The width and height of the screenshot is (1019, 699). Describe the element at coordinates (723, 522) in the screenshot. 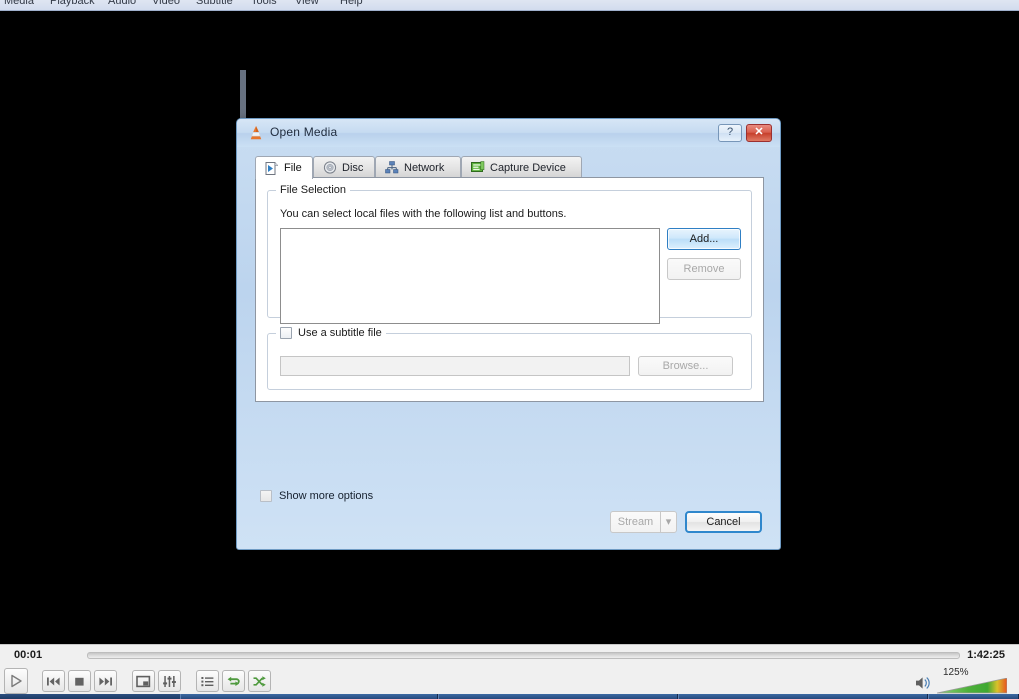

I see `cancel-button: Cancel` at that location.